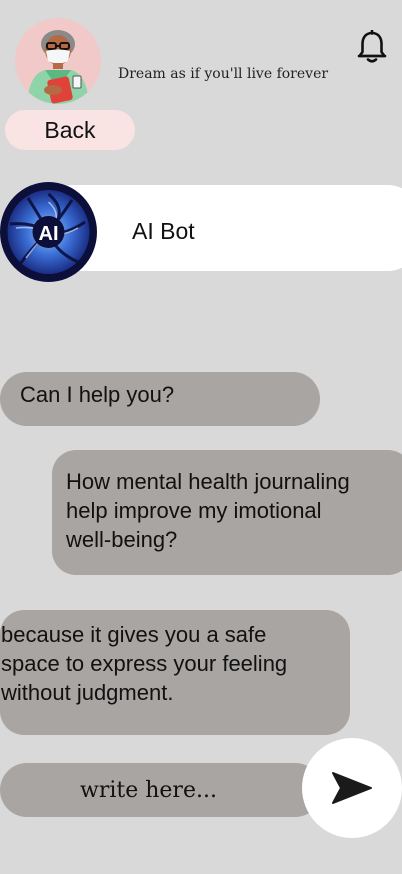  I want to click on avatar, so click(58, 61).